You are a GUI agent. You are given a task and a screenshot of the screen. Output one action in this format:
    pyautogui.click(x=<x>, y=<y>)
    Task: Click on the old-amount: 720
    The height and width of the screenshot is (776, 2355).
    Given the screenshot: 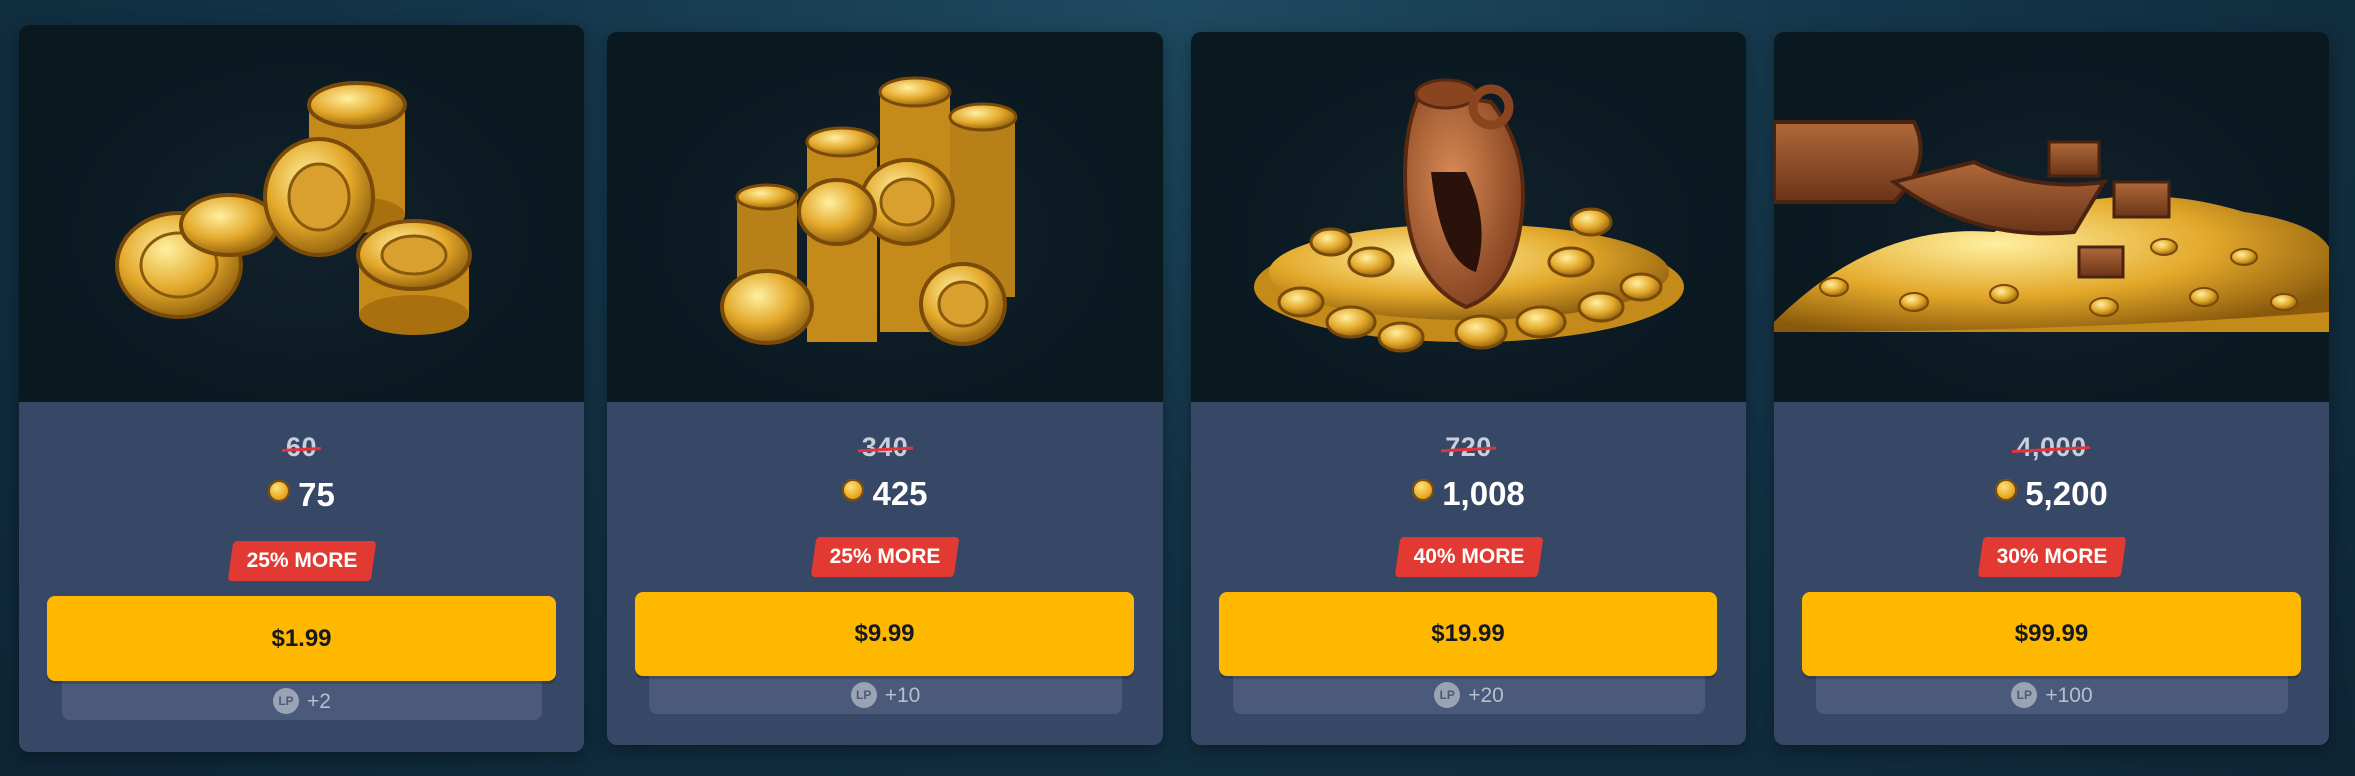 What is the action you would take?
    pyautogui.click(x=1468, y=447)
    